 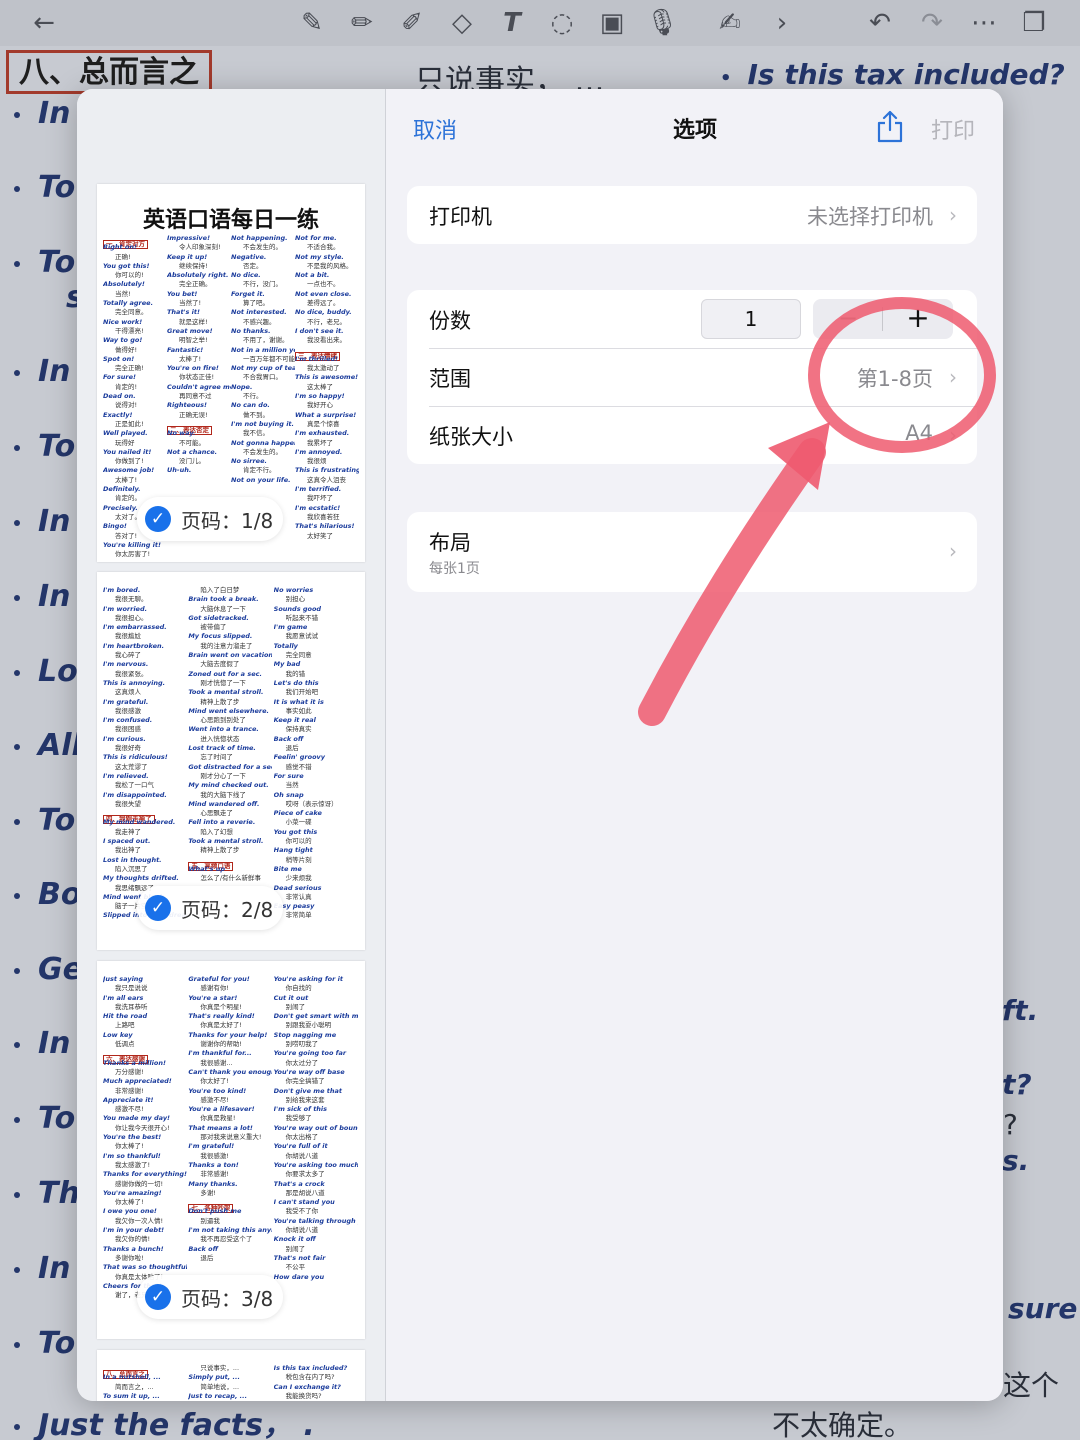 I want to click on thumbnail-chinese-line: 心思飘走了, so click(x=216, y=813).